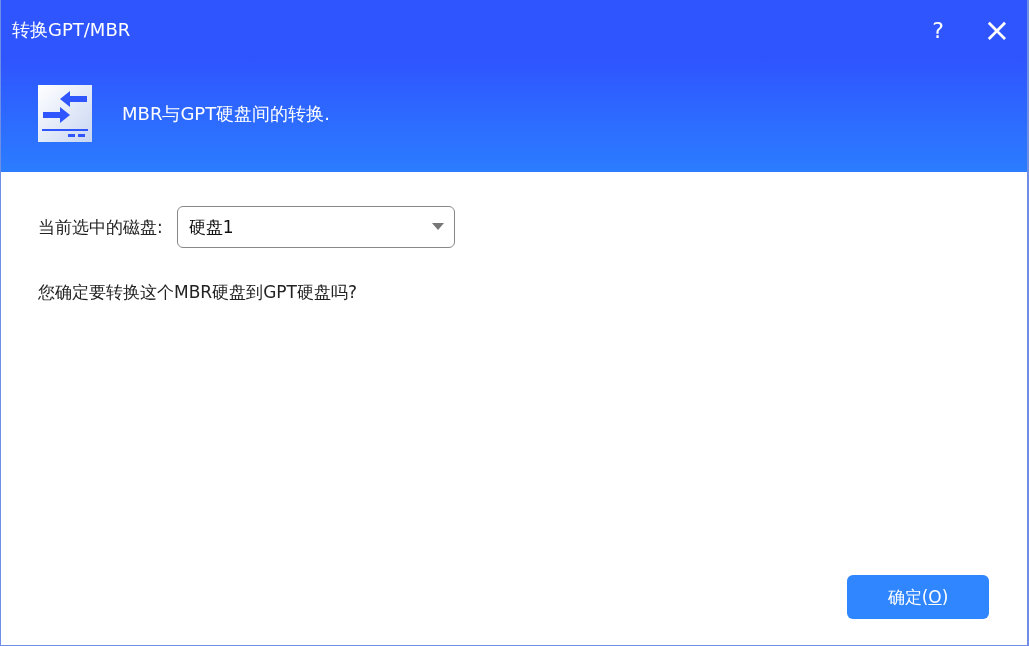 This screenshot has height=646, width=1029. What do you see at coordinates (226, 114) in the screenshot?
I see `header-text: MBR与GPT硬盘间的转换.` at bounding box center [226, 114].